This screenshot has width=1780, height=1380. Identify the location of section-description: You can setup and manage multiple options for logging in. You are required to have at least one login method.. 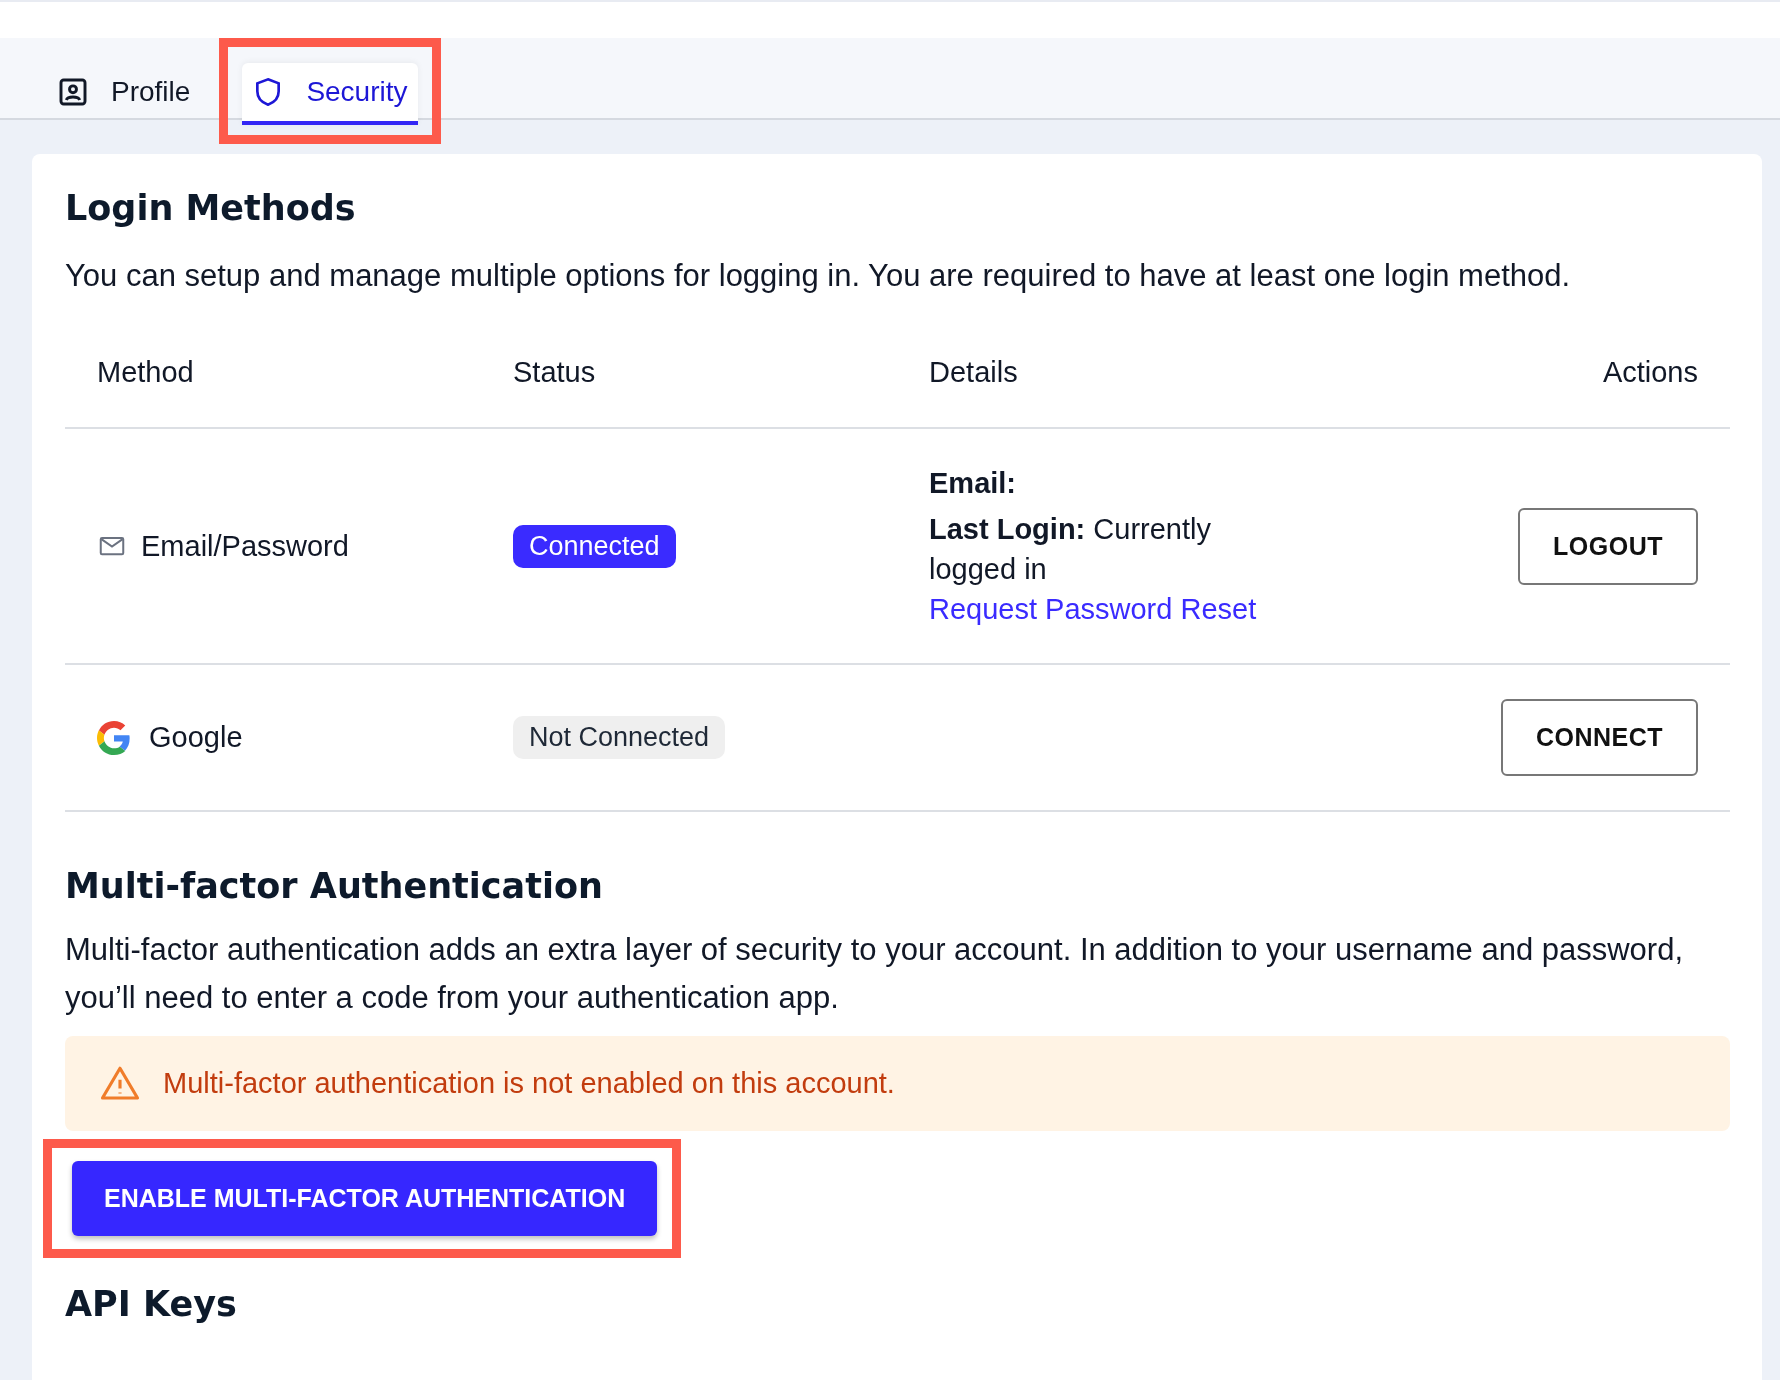
(818, 276).